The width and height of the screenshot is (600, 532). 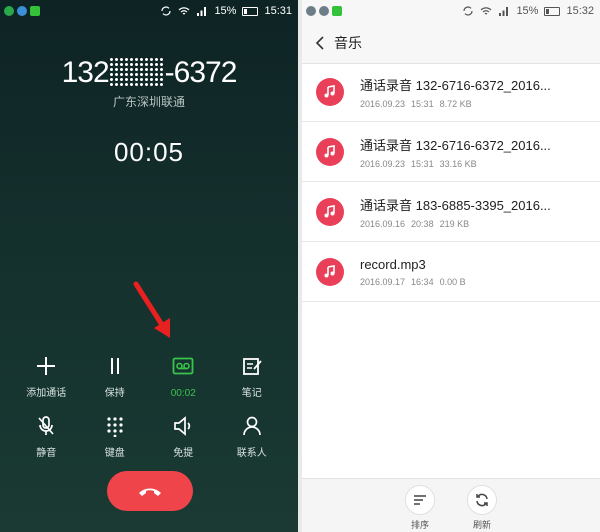 I want to click on call-controls-row-1: 添加通话 保持 00:02 笔记, so click(x=149, y=378).